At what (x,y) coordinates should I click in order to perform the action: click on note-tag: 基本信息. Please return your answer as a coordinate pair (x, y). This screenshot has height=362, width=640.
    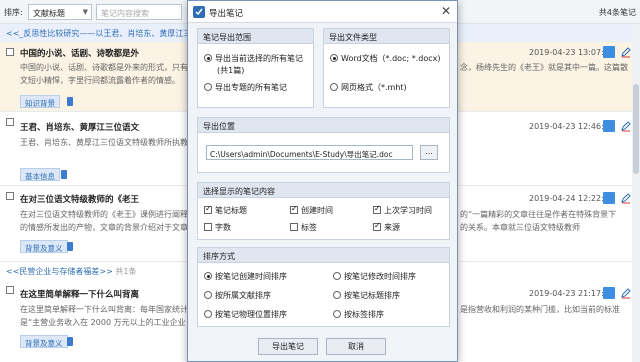
    Looking at the image, I should click on (40, 174).